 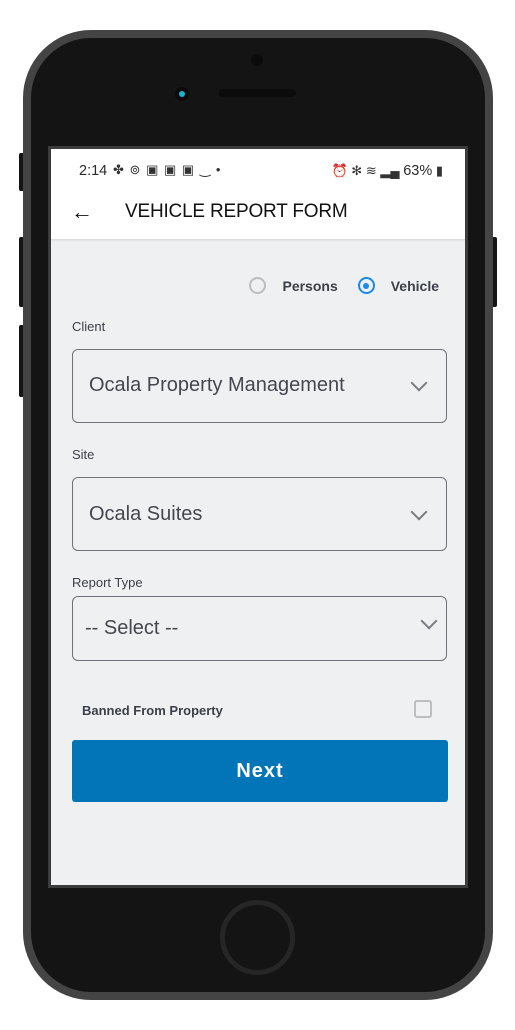 What do you see at coordinates (310, 285) in the screenshot?
I see `radio-persons-label: Persons` at bounding box center [310, 285].